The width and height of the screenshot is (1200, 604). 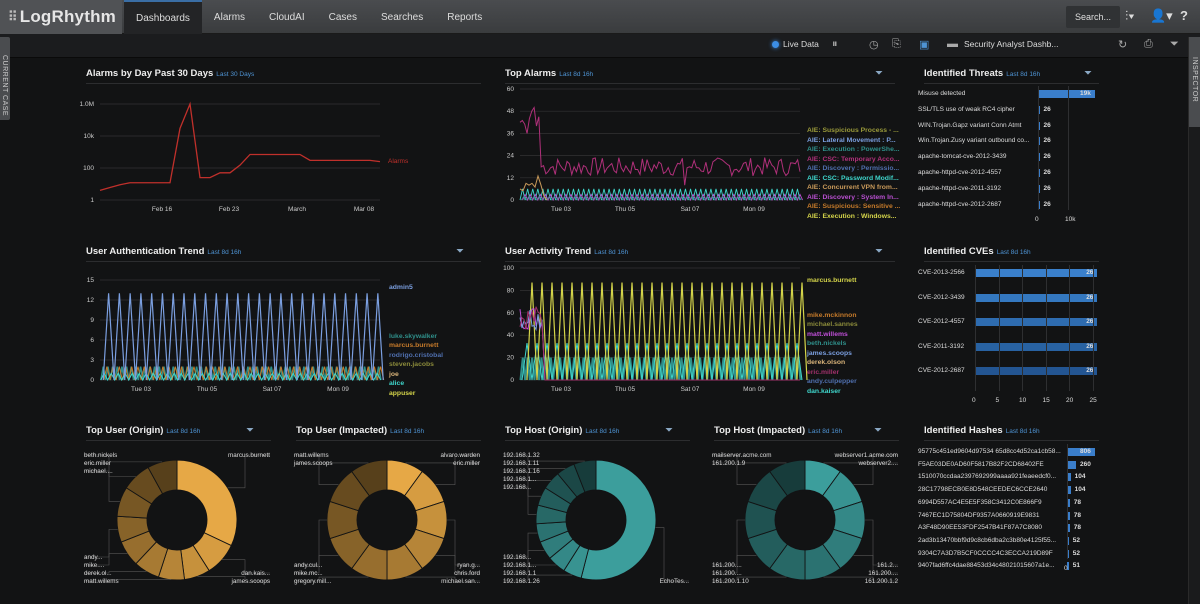 I want to click on bar-value-label: 26, so click(x=1047, y=125).